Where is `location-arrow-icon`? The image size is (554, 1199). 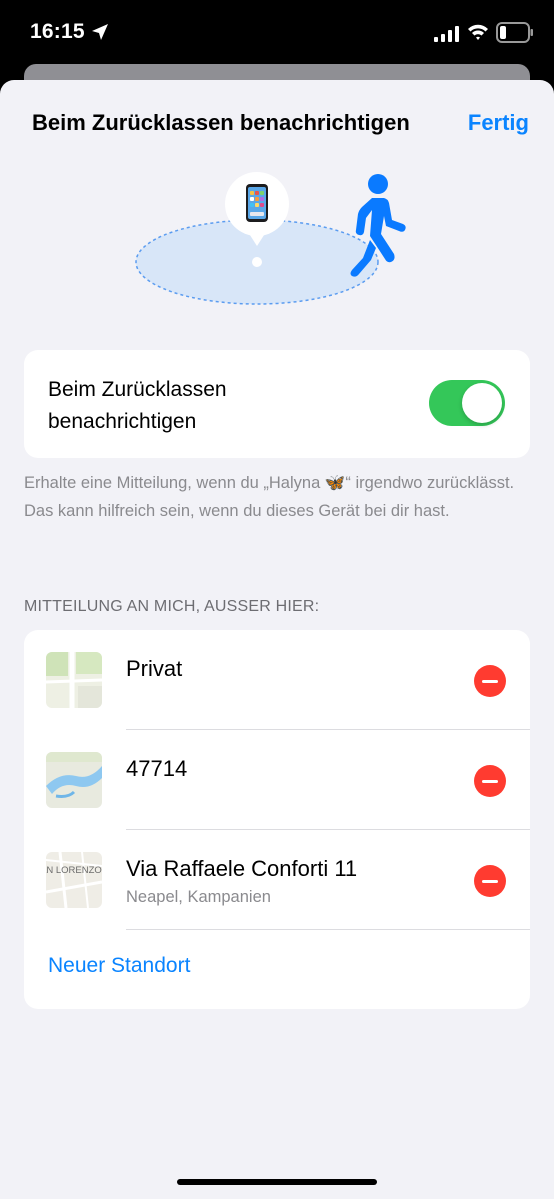 location-arrow-icon is located at coordinates (100, 32).